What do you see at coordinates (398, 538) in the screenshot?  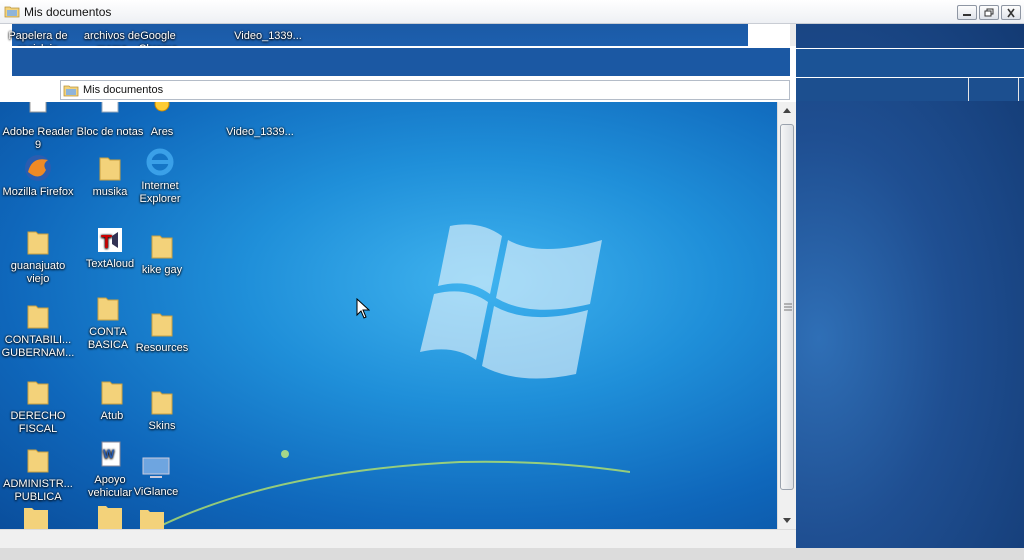 I see `status-area` at bounding box center [398, 538].